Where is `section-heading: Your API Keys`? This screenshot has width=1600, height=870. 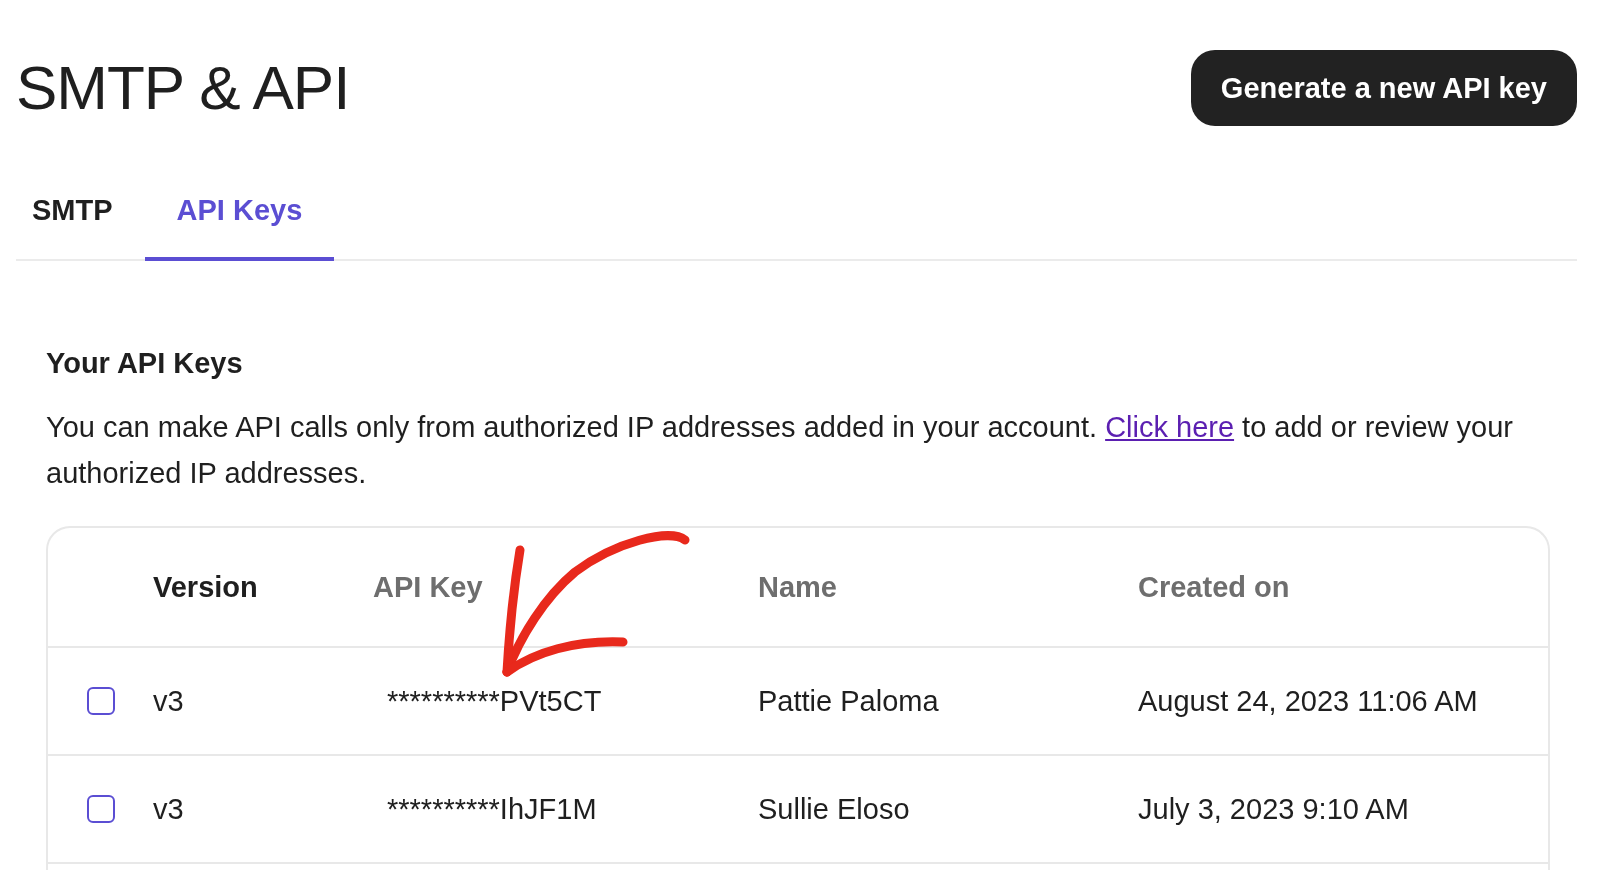
section-heading: Your API Keys is located at coordinates (145, 363).